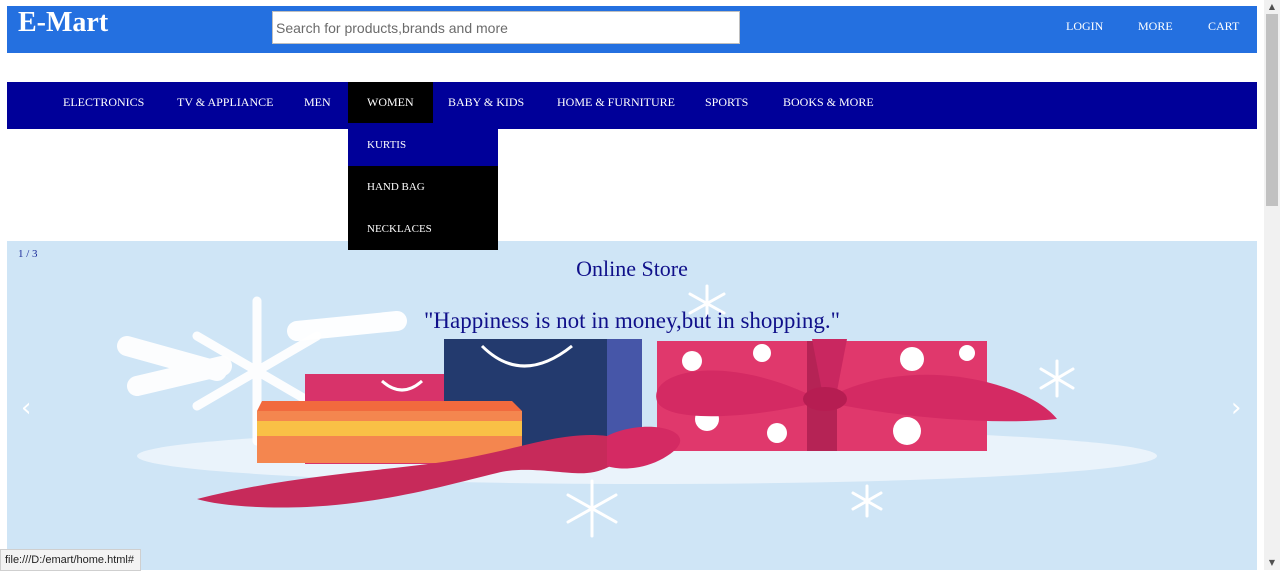 The image size is (1280, 571). I want to click on women-dropdown-menu: KURTIS HAND BAG NECKLACES, so click(423, 187).